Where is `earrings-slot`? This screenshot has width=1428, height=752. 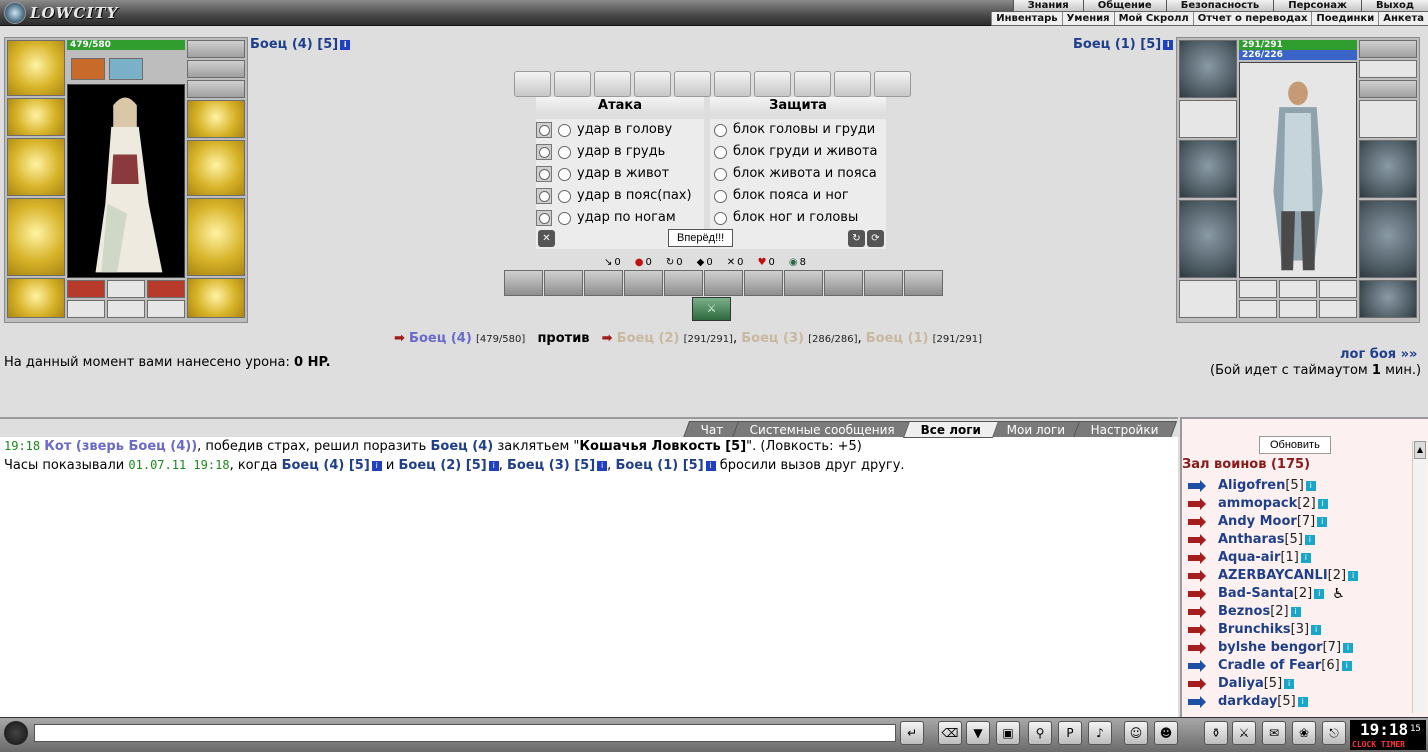
earrings-slot is located at coordinates (216, 49).